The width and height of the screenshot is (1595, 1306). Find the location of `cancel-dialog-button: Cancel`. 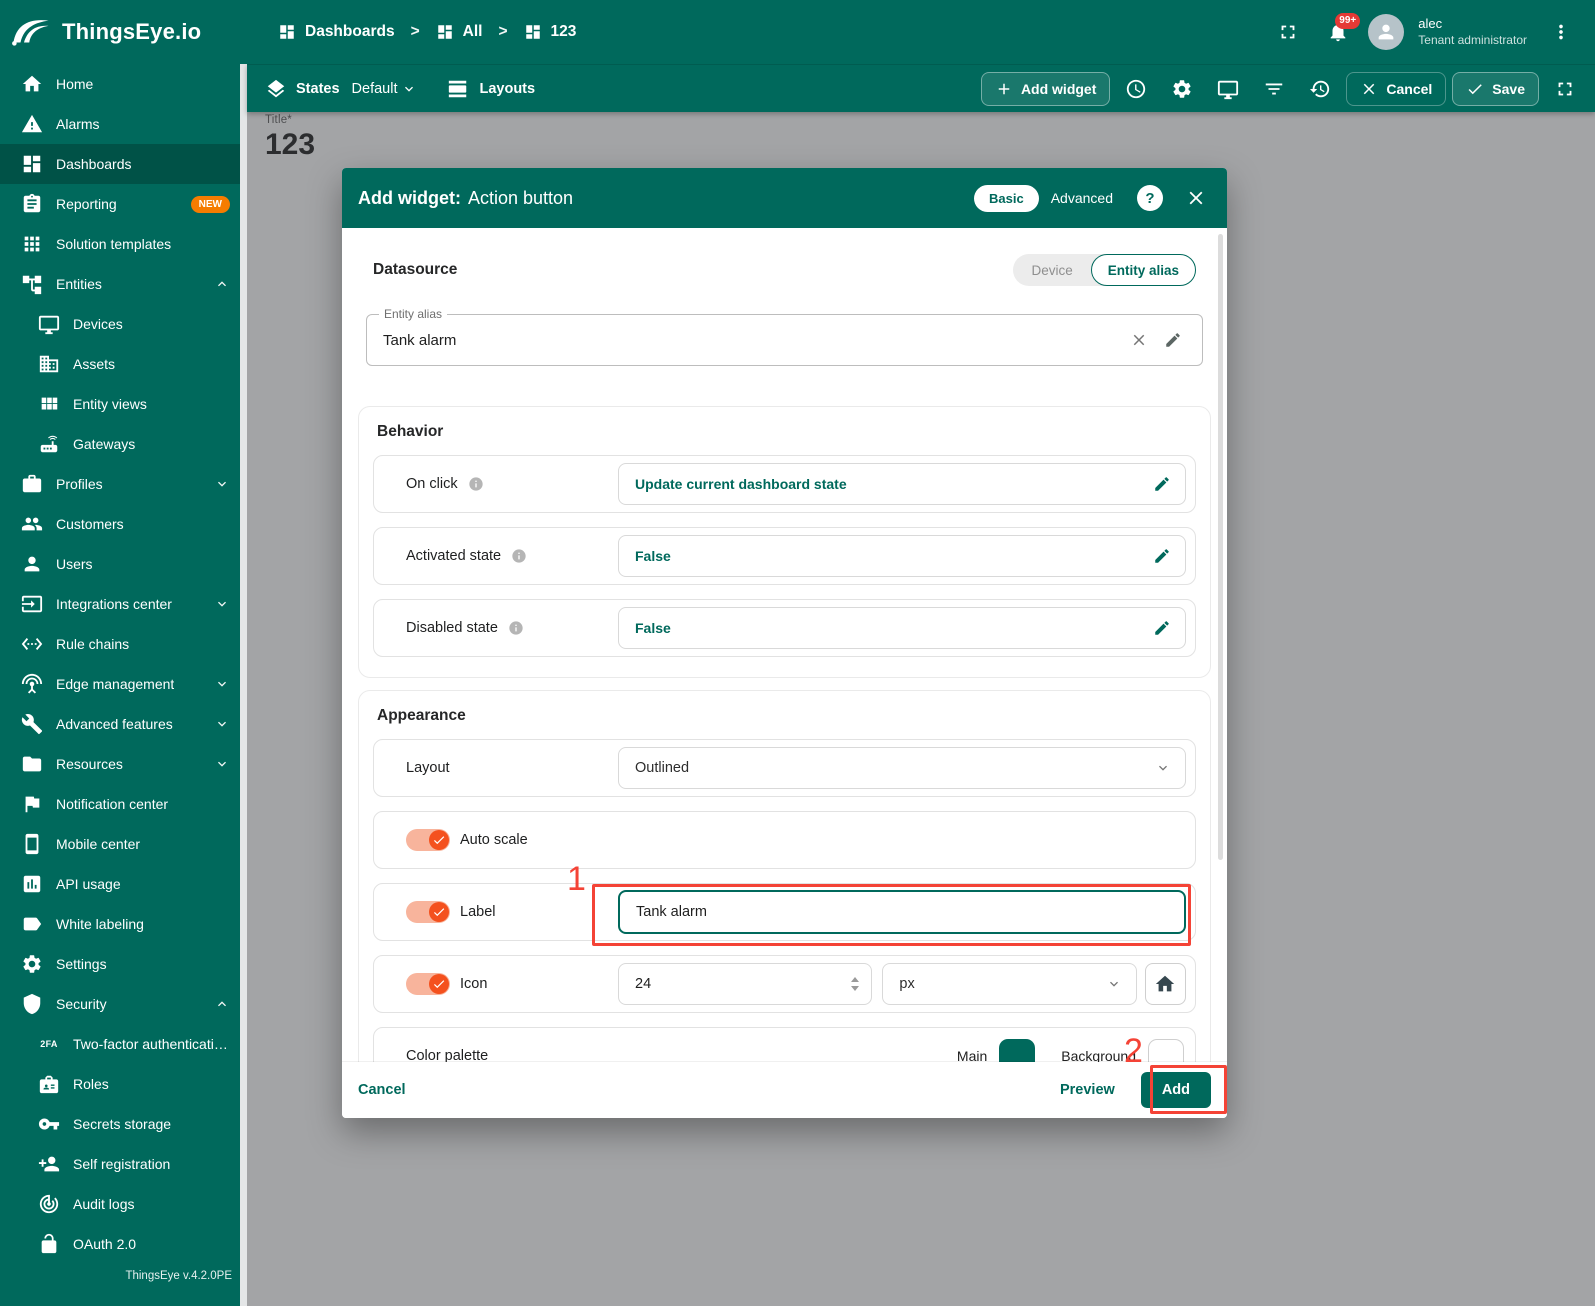

cancel-dialog-button: Cancel is located at coordinates (382, 1090).